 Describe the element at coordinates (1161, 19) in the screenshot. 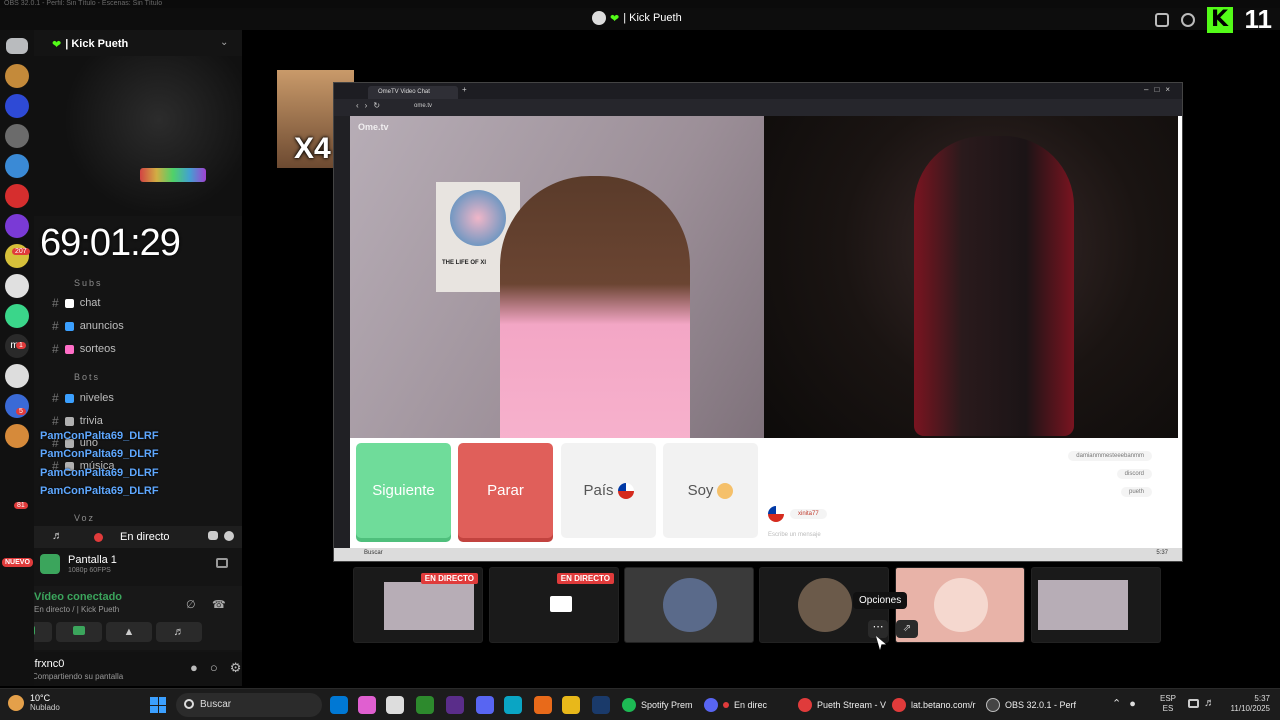

I see `inbox-icon` at that location.